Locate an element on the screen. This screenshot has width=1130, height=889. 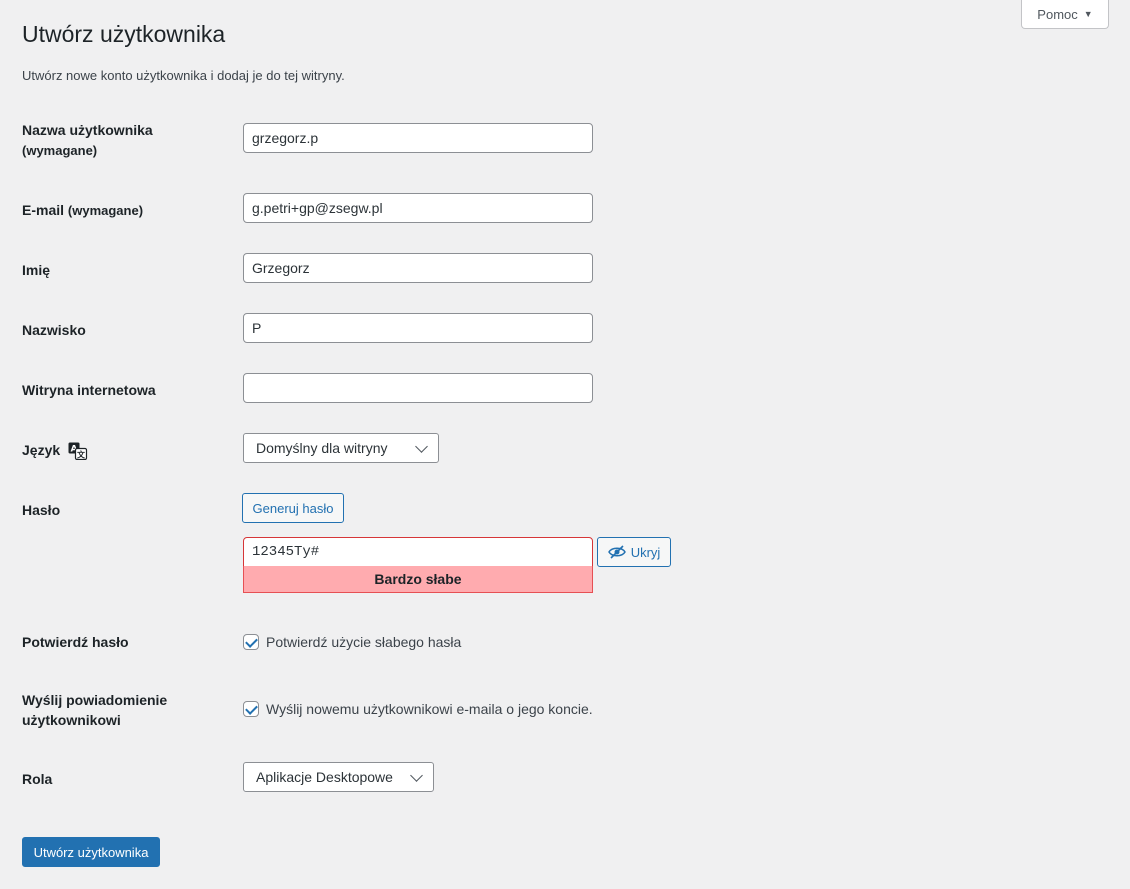
language-select: Domyślny dla witryny is located at coordinates (341, 448).